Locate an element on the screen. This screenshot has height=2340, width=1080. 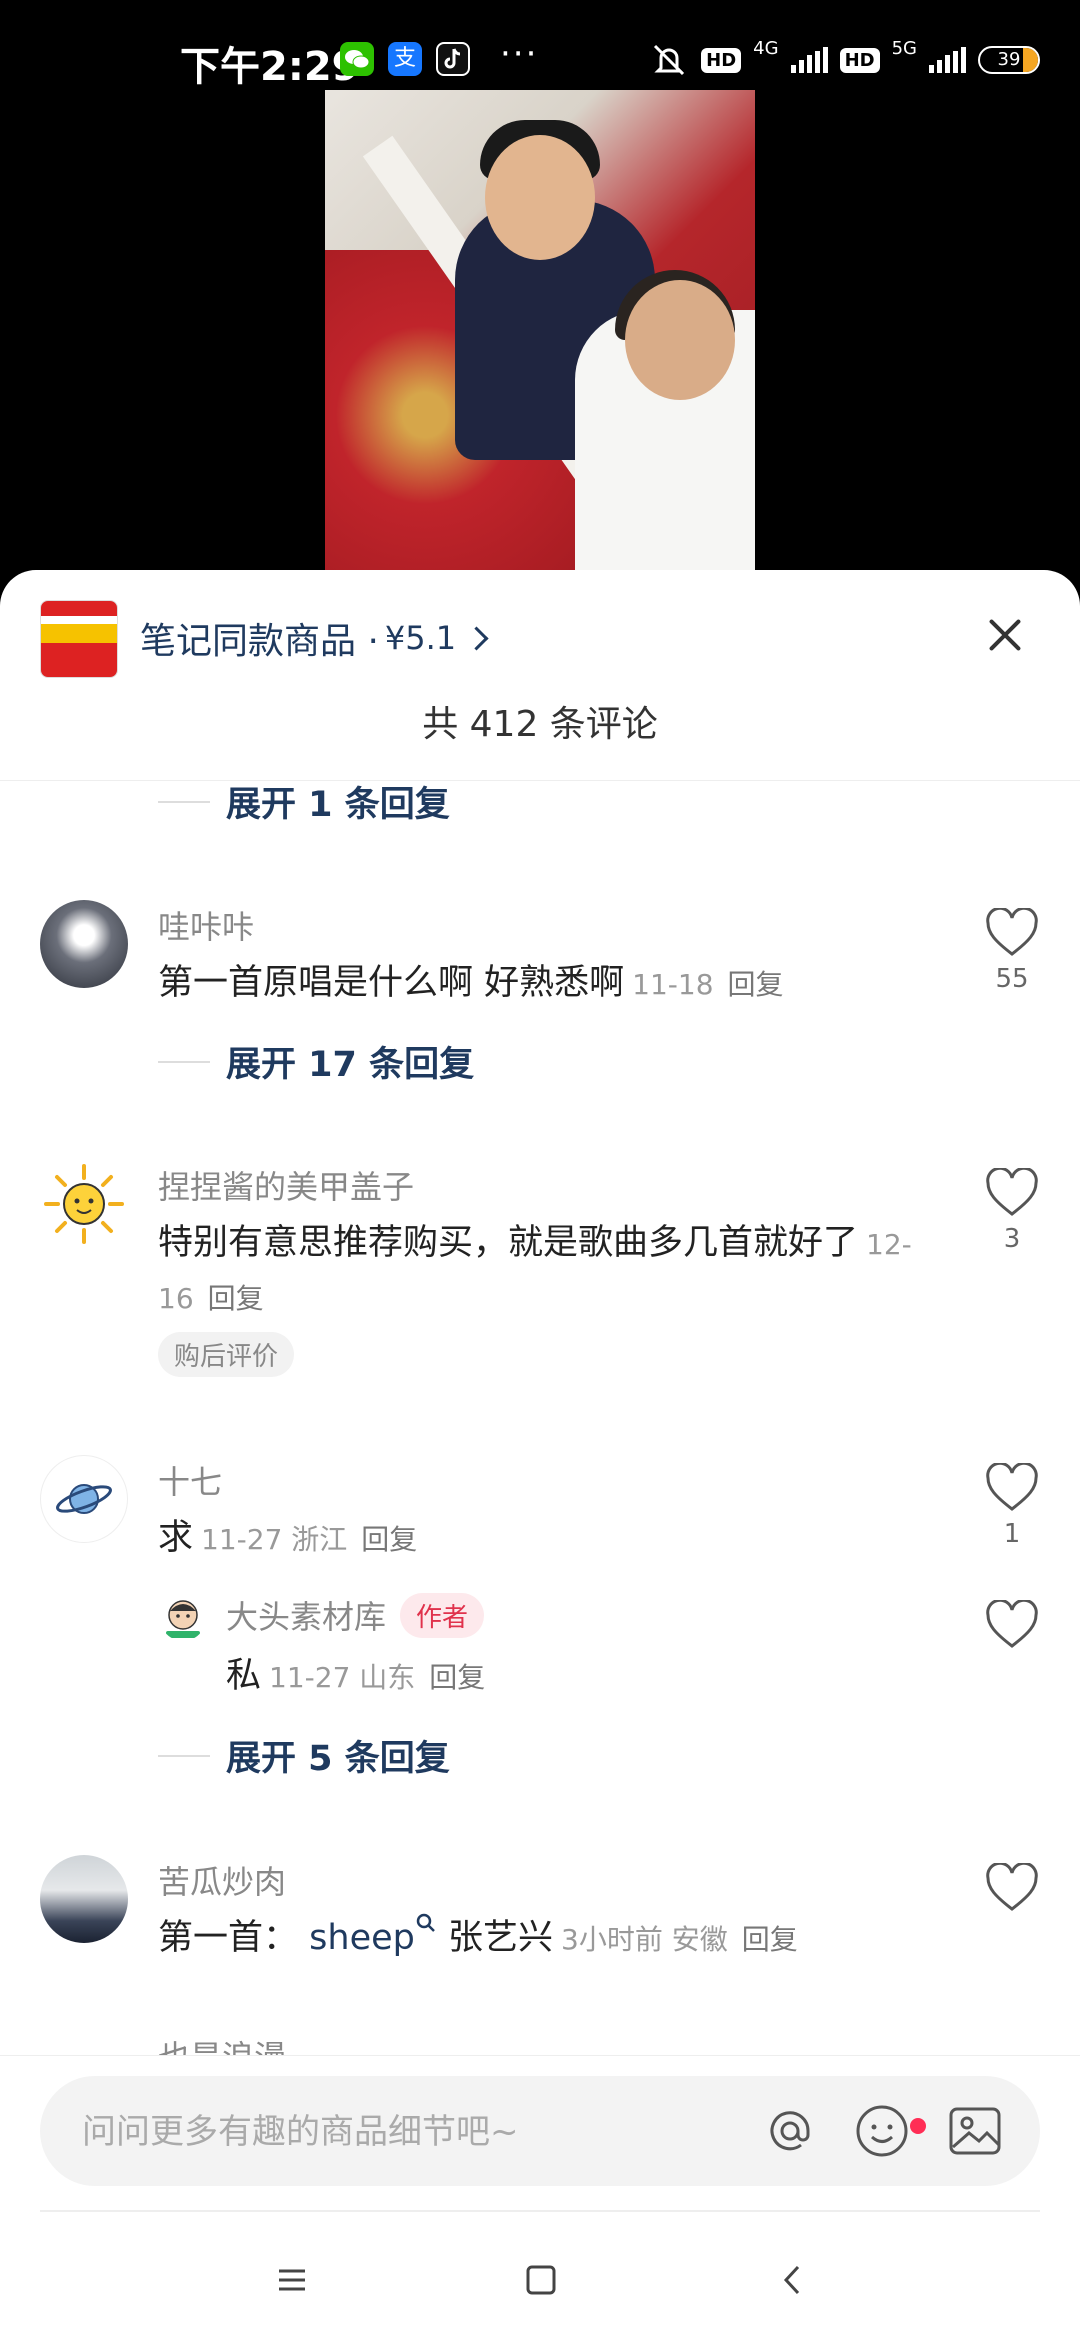
image-icon is located at coordinates (975, 2131).